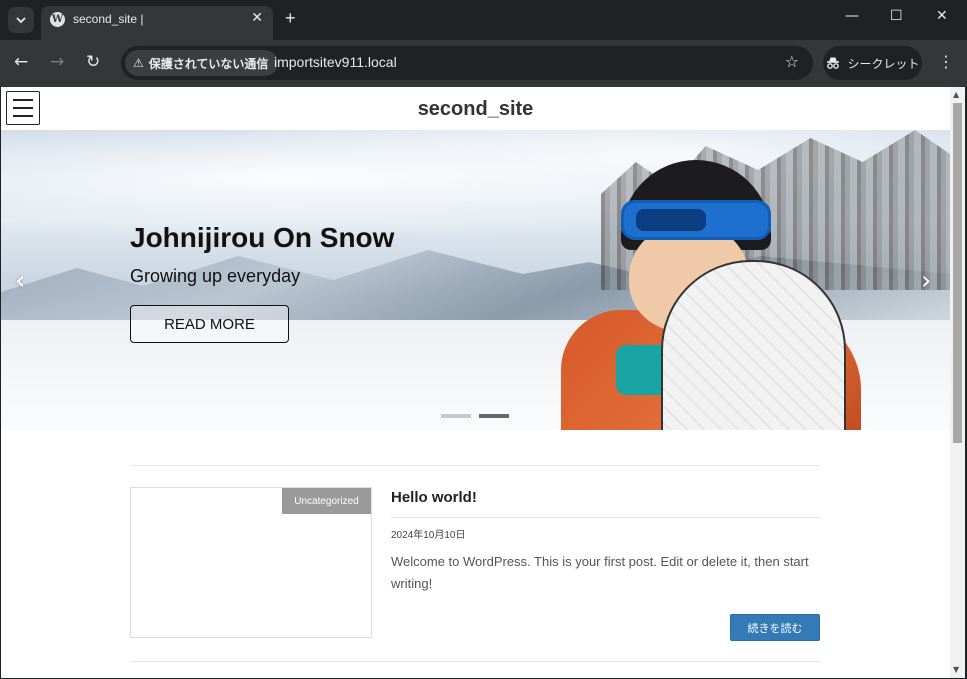 The height and width of the screenshot is (679, 967). I want to click on slider-next-icon: ›, so click(926, 281).